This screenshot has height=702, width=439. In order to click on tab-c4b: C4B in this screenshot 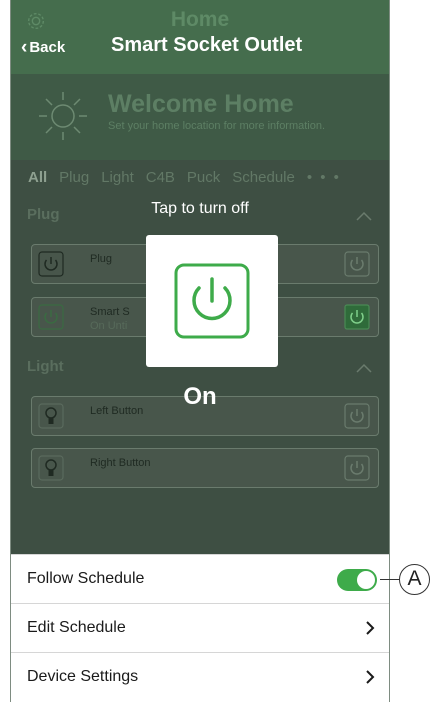, I will do `click(160, 177)`.